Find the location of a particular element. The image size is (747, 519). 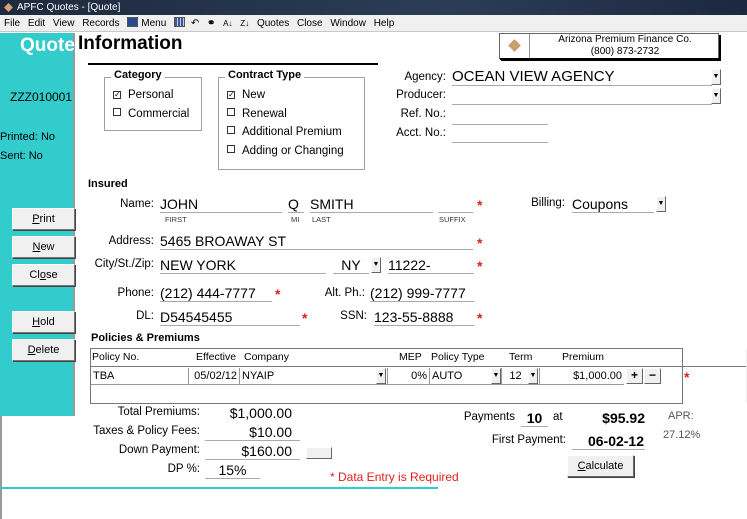

down-payment-field: $160.00 is located at coordinates (252, 451).